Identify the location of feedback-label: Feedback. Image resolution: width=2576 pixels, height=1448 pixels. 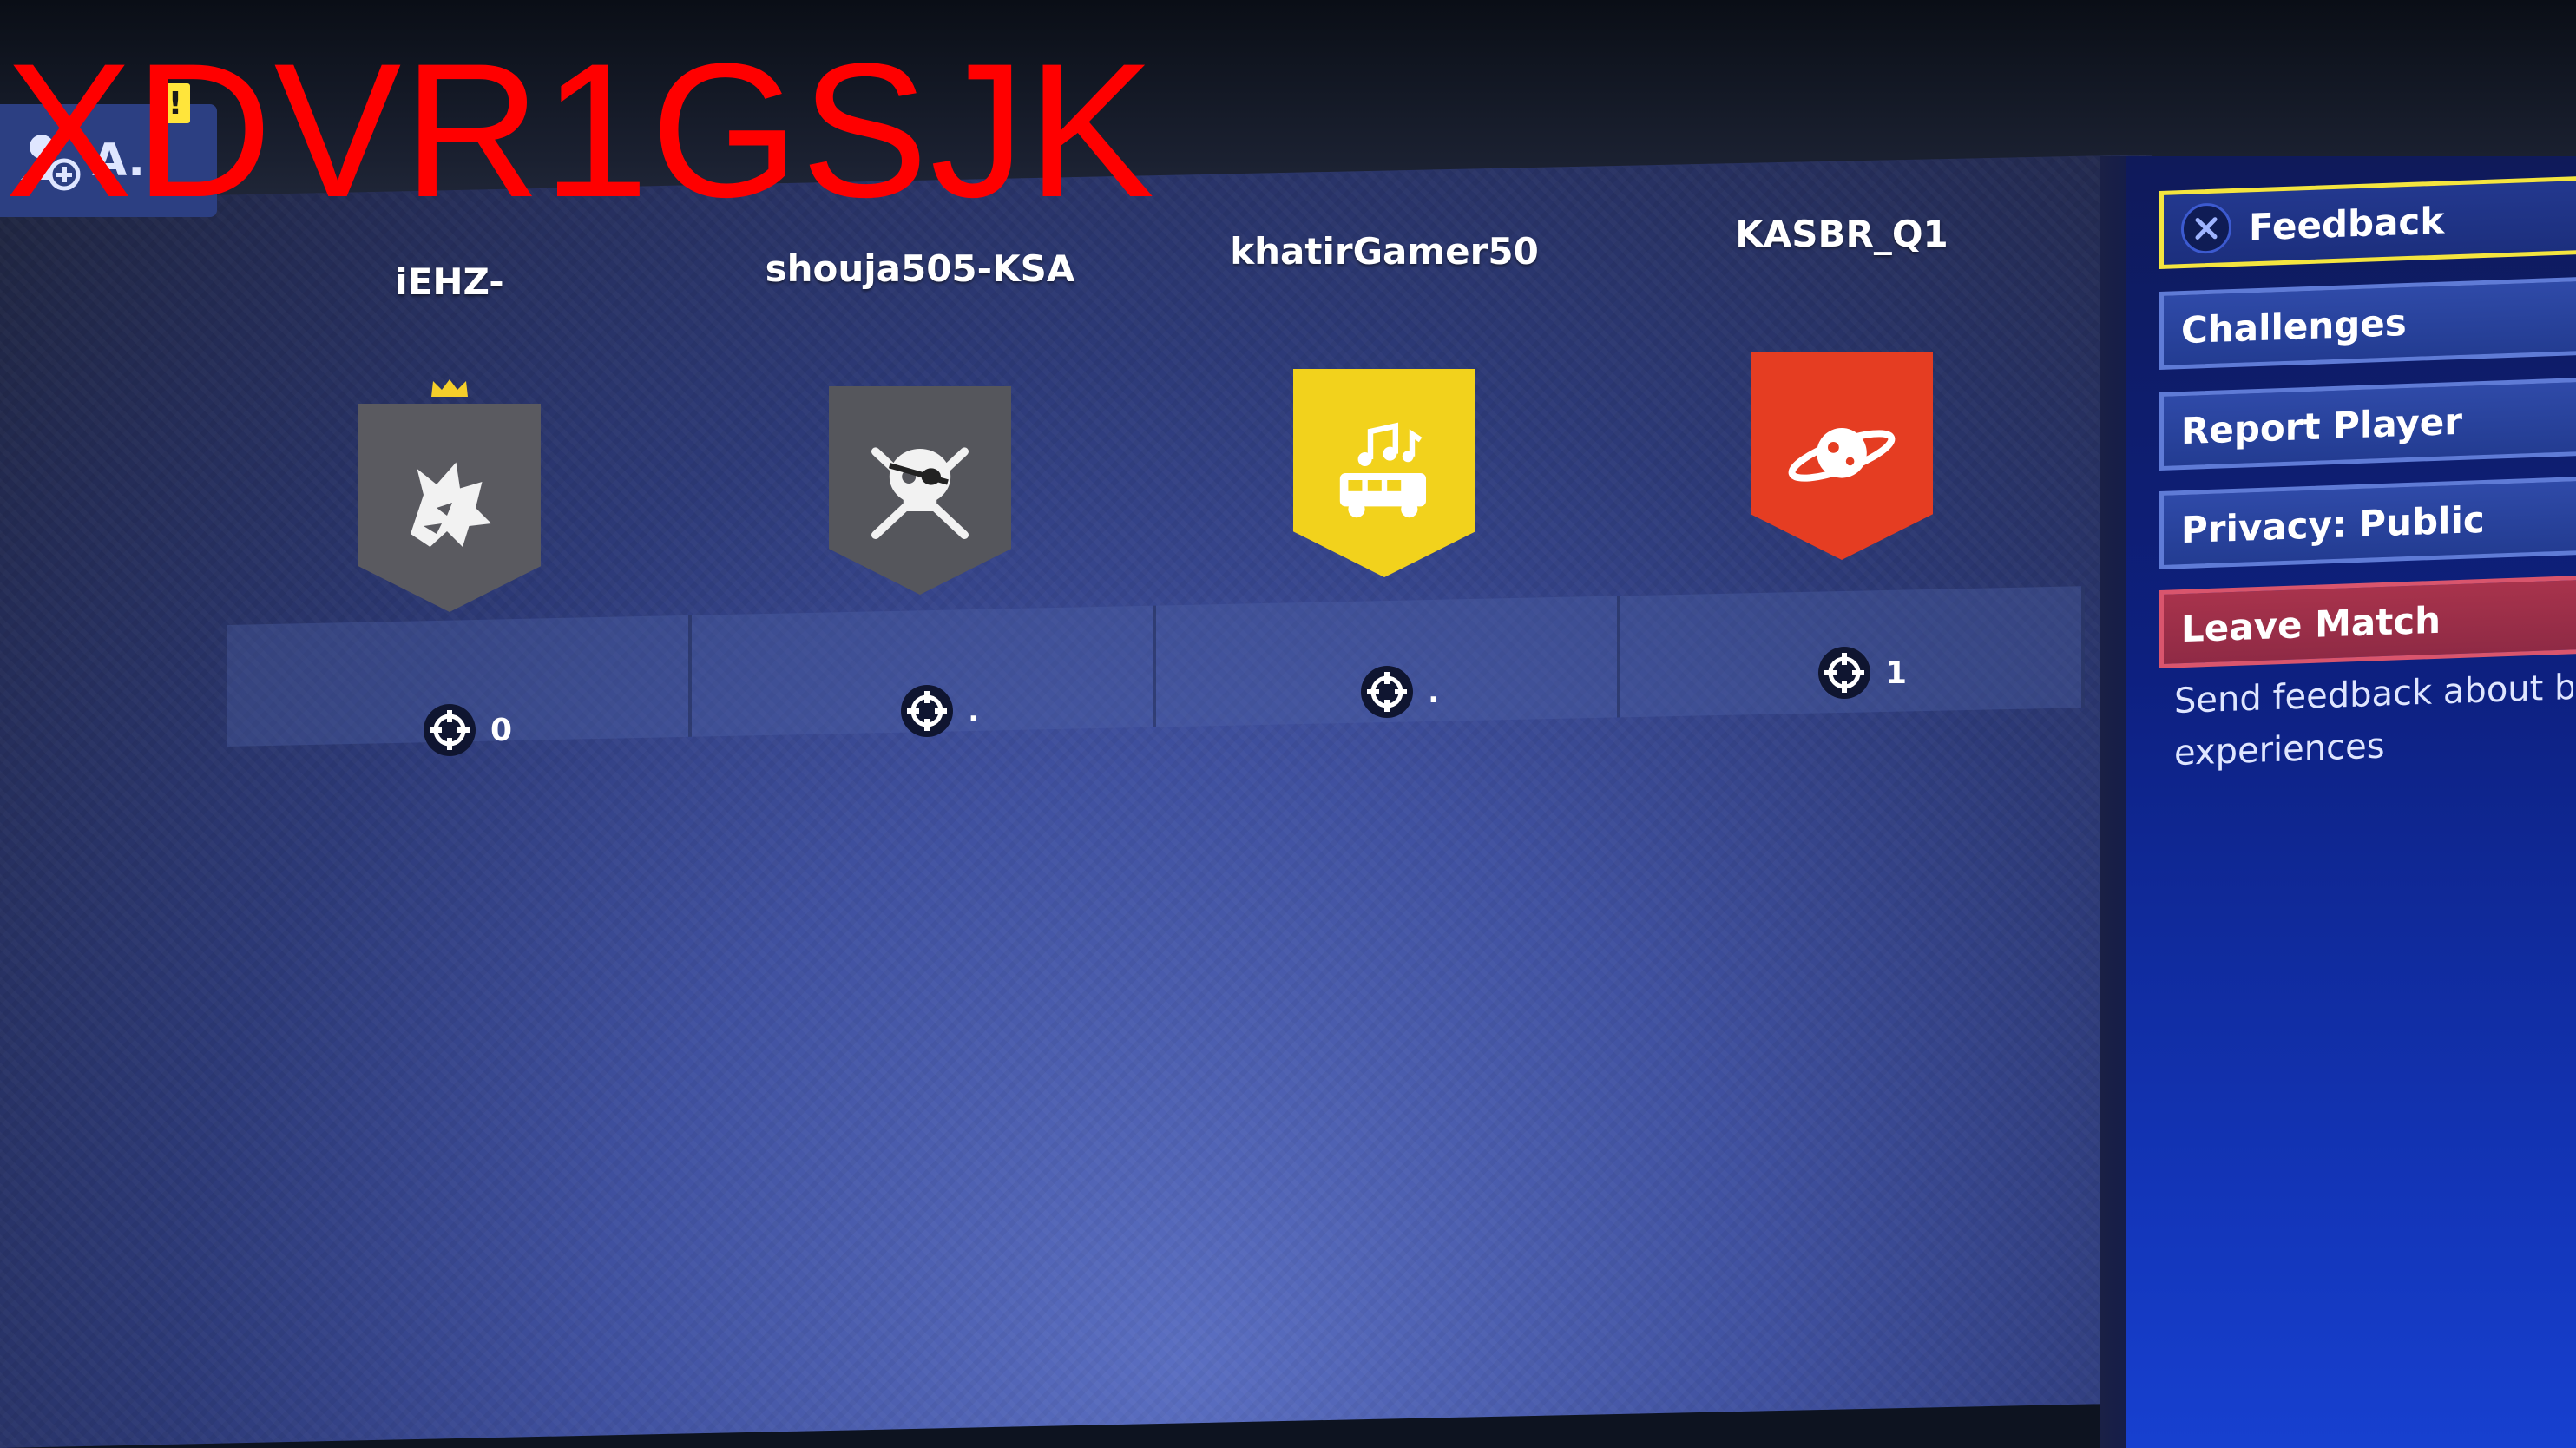
(2347, 223).